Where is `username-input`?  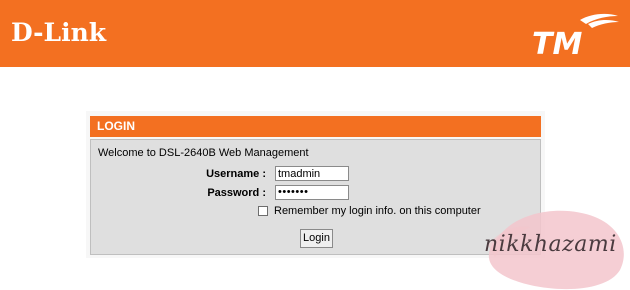 username-input is located at coordinates (312, 173).